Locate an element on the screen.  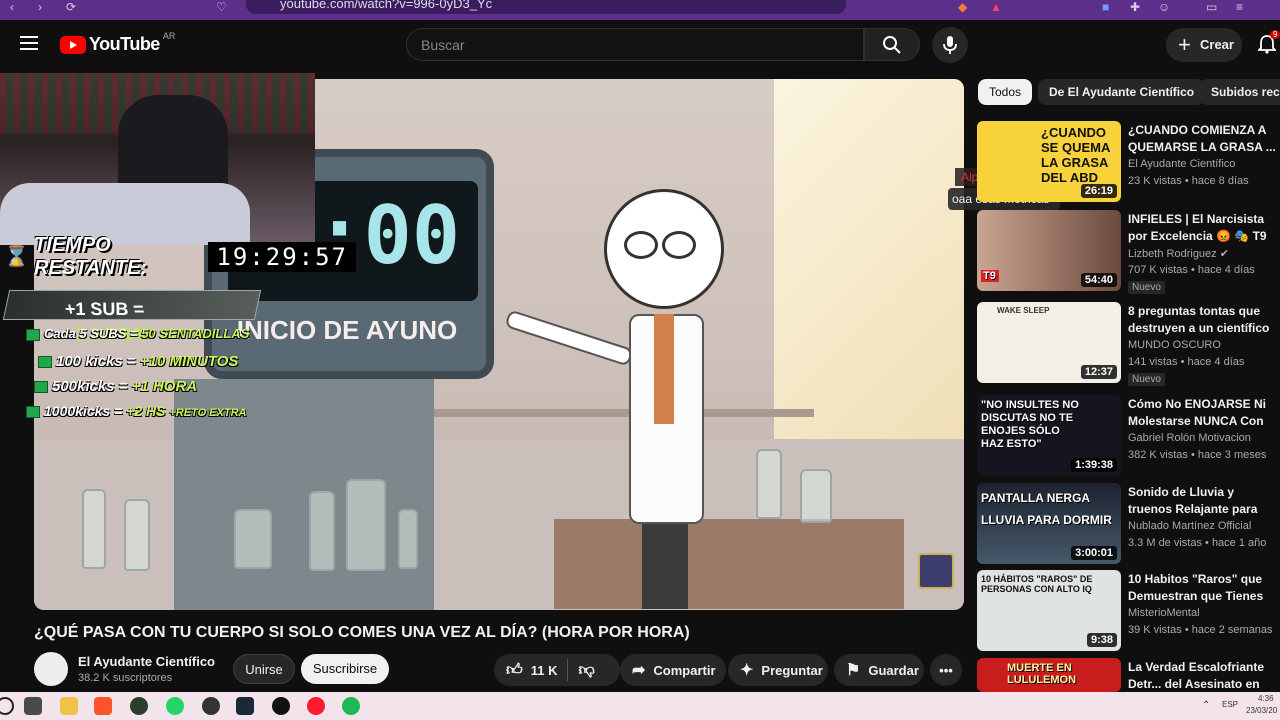
search-icon is located at coordinates (7, 706).